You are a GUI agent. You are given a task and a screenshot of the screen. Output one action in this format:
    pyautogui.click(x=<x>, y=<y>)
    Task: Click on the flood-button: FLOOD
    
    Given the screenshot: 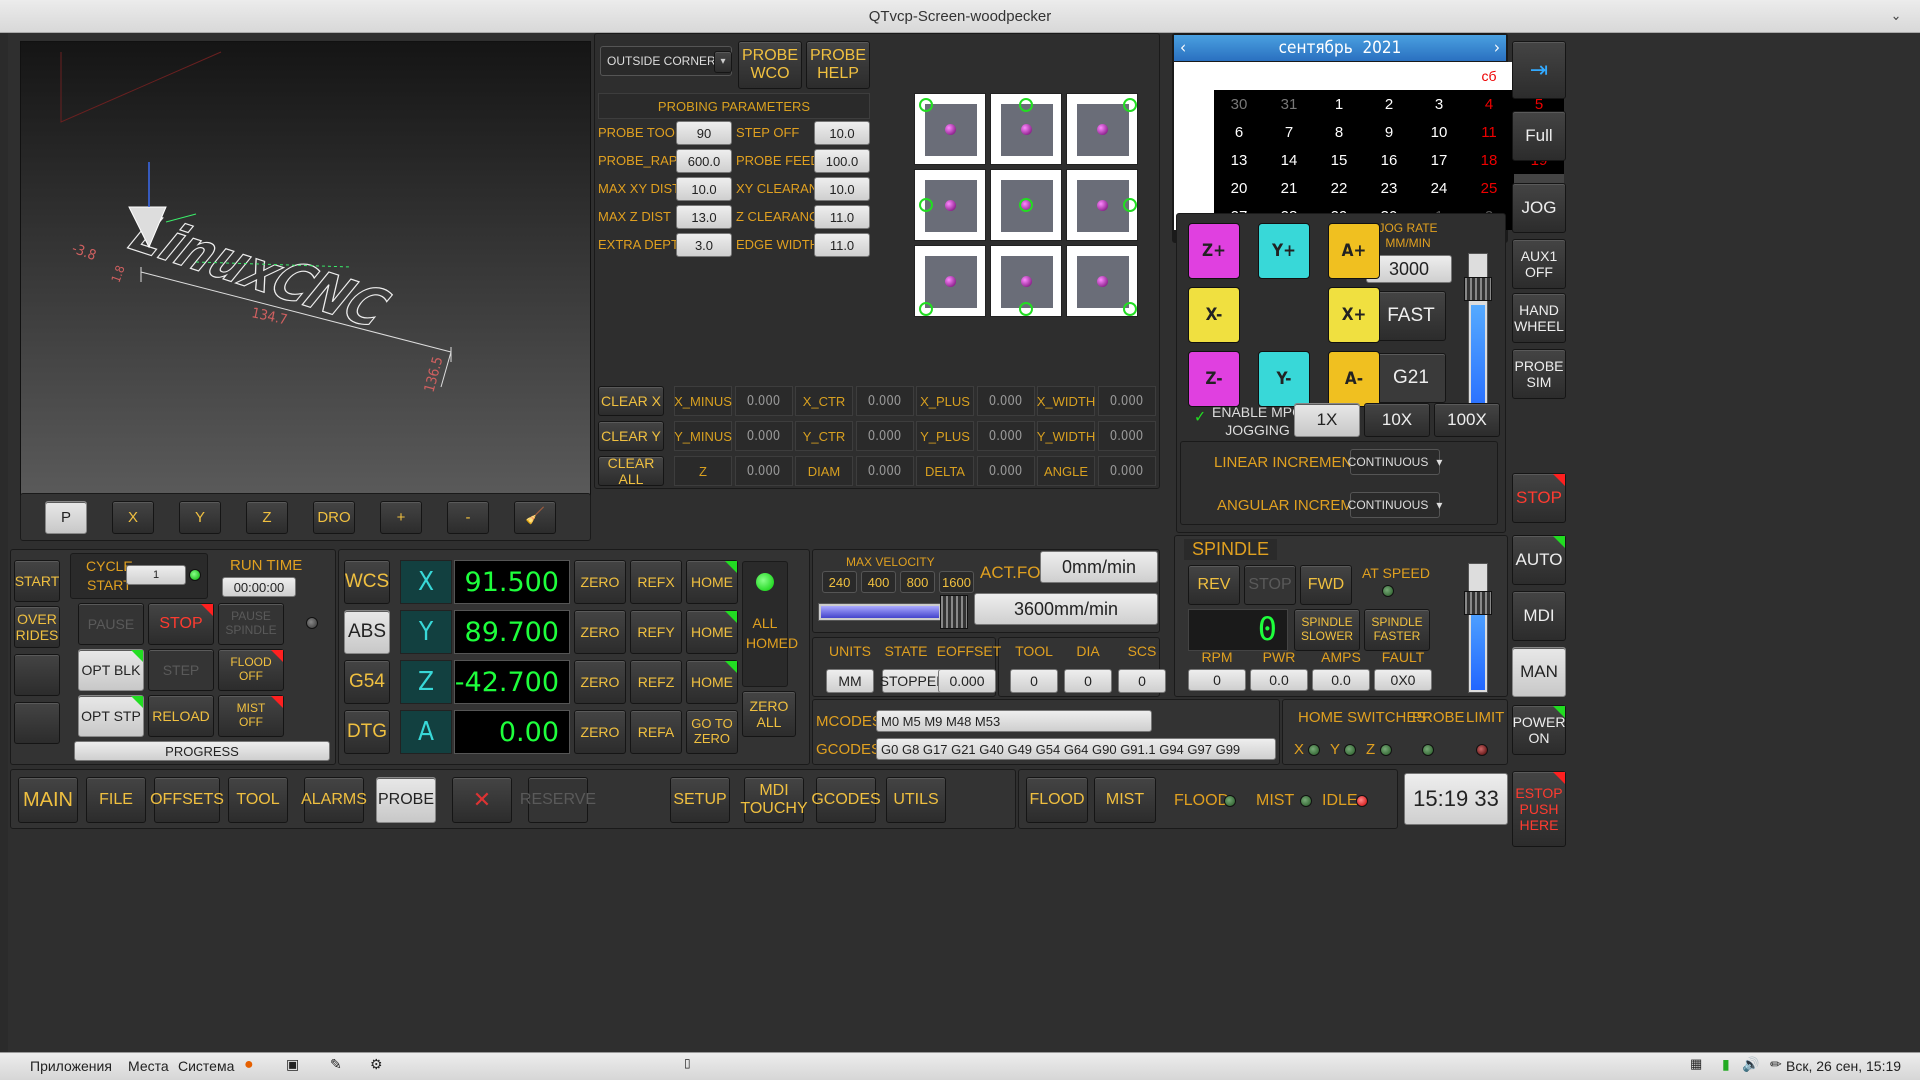 What is the action you would take?
    pyautogui.click(x=1057, y=800)
    